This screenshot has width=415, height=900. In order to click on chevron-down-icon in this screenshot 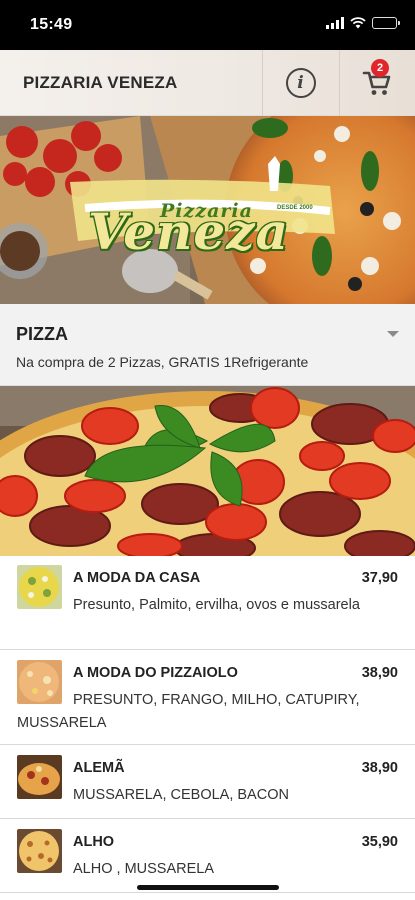, I will do `click(393, 334)`.